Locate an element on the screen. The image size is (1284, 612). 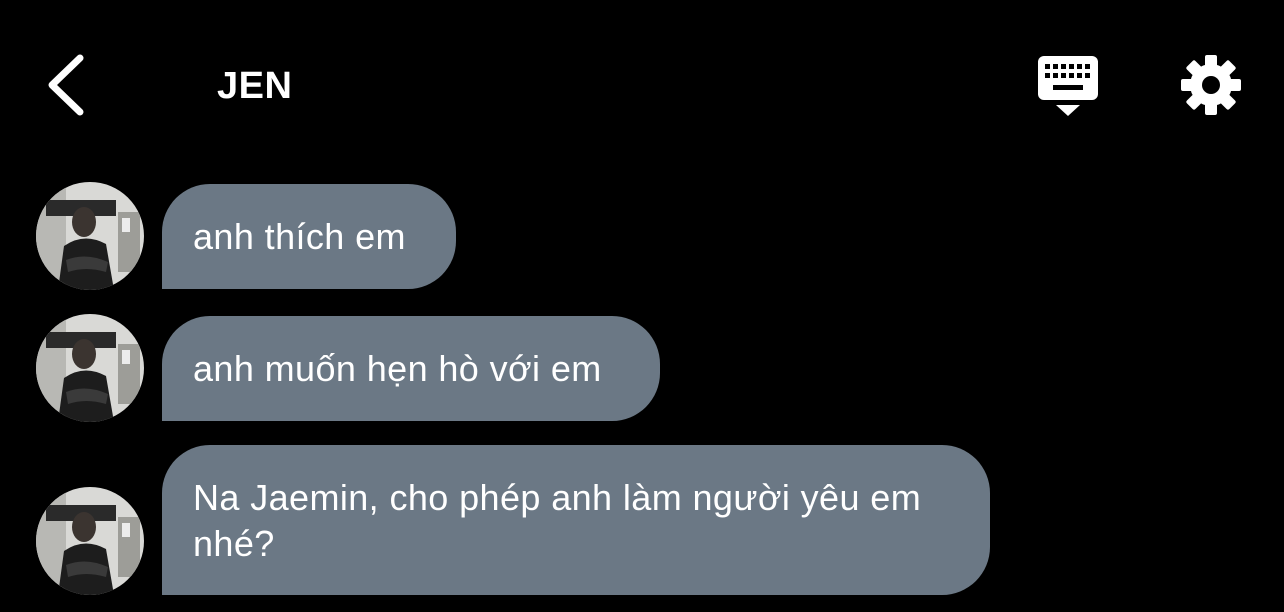
keyboard-button is located at coordinates (1068, 87).